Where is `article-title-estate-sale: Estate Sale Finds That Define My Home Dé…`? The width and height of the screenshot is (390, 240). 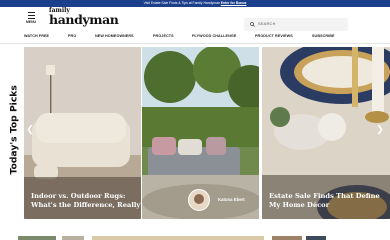 article-title-estate-sale: Estate Sale Finds That Define My Home Dé… is located at coordinates (326, 201).